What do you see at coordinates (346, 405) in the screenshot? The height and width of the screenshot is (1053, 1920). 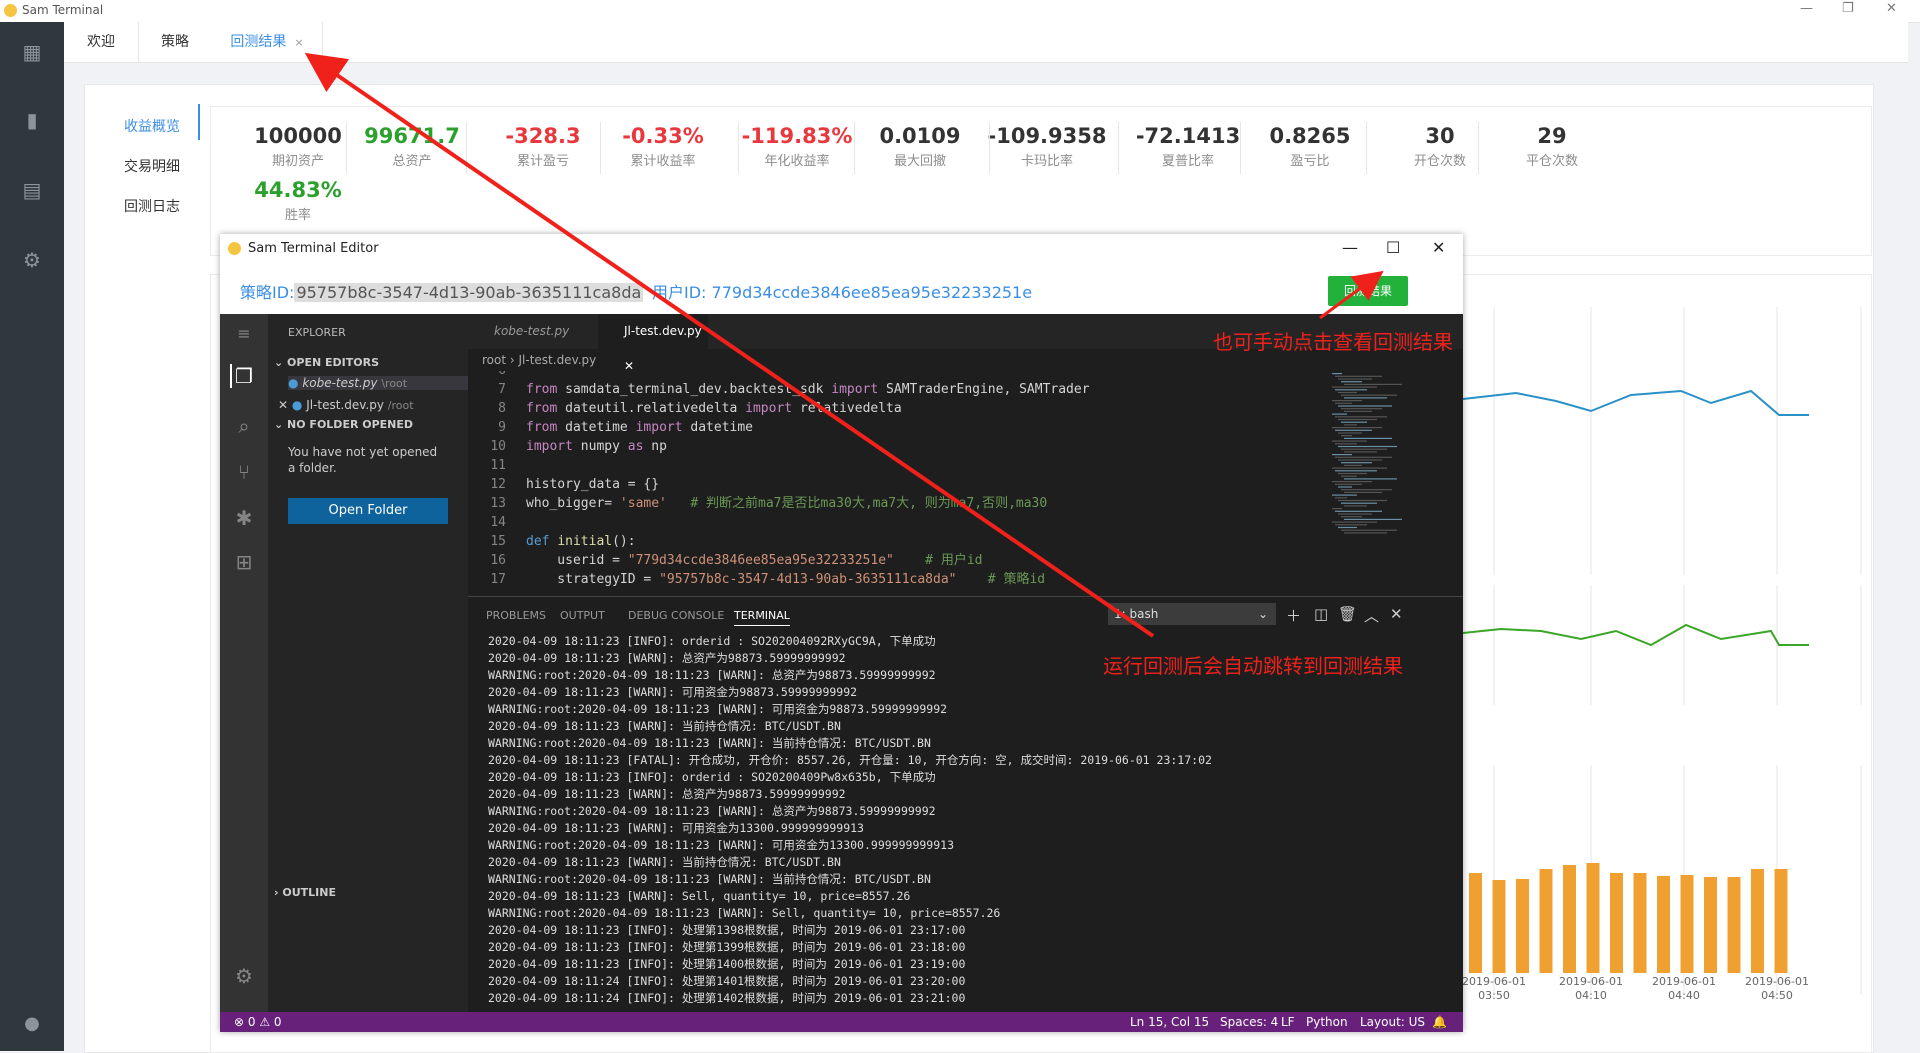 I see `open-file-2: ✕ ● Jl-test.dev.py /root` at bounding box center [346, 405].